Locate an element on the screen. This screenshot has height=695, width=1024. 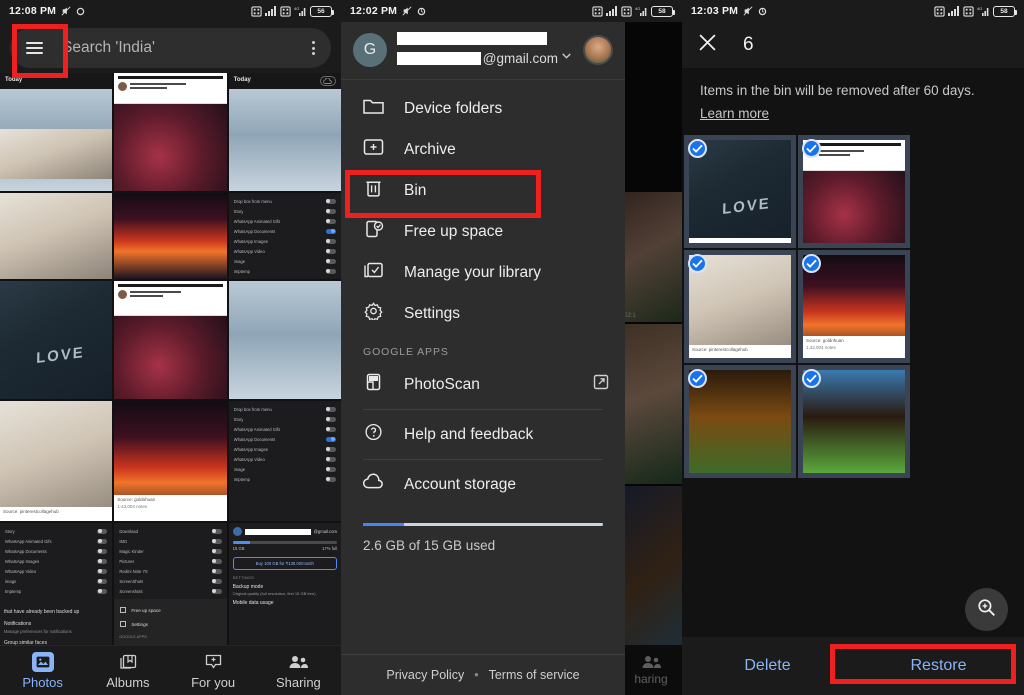
settings-toggle-row: Magic Kinder is located at coordinates (170, 551).